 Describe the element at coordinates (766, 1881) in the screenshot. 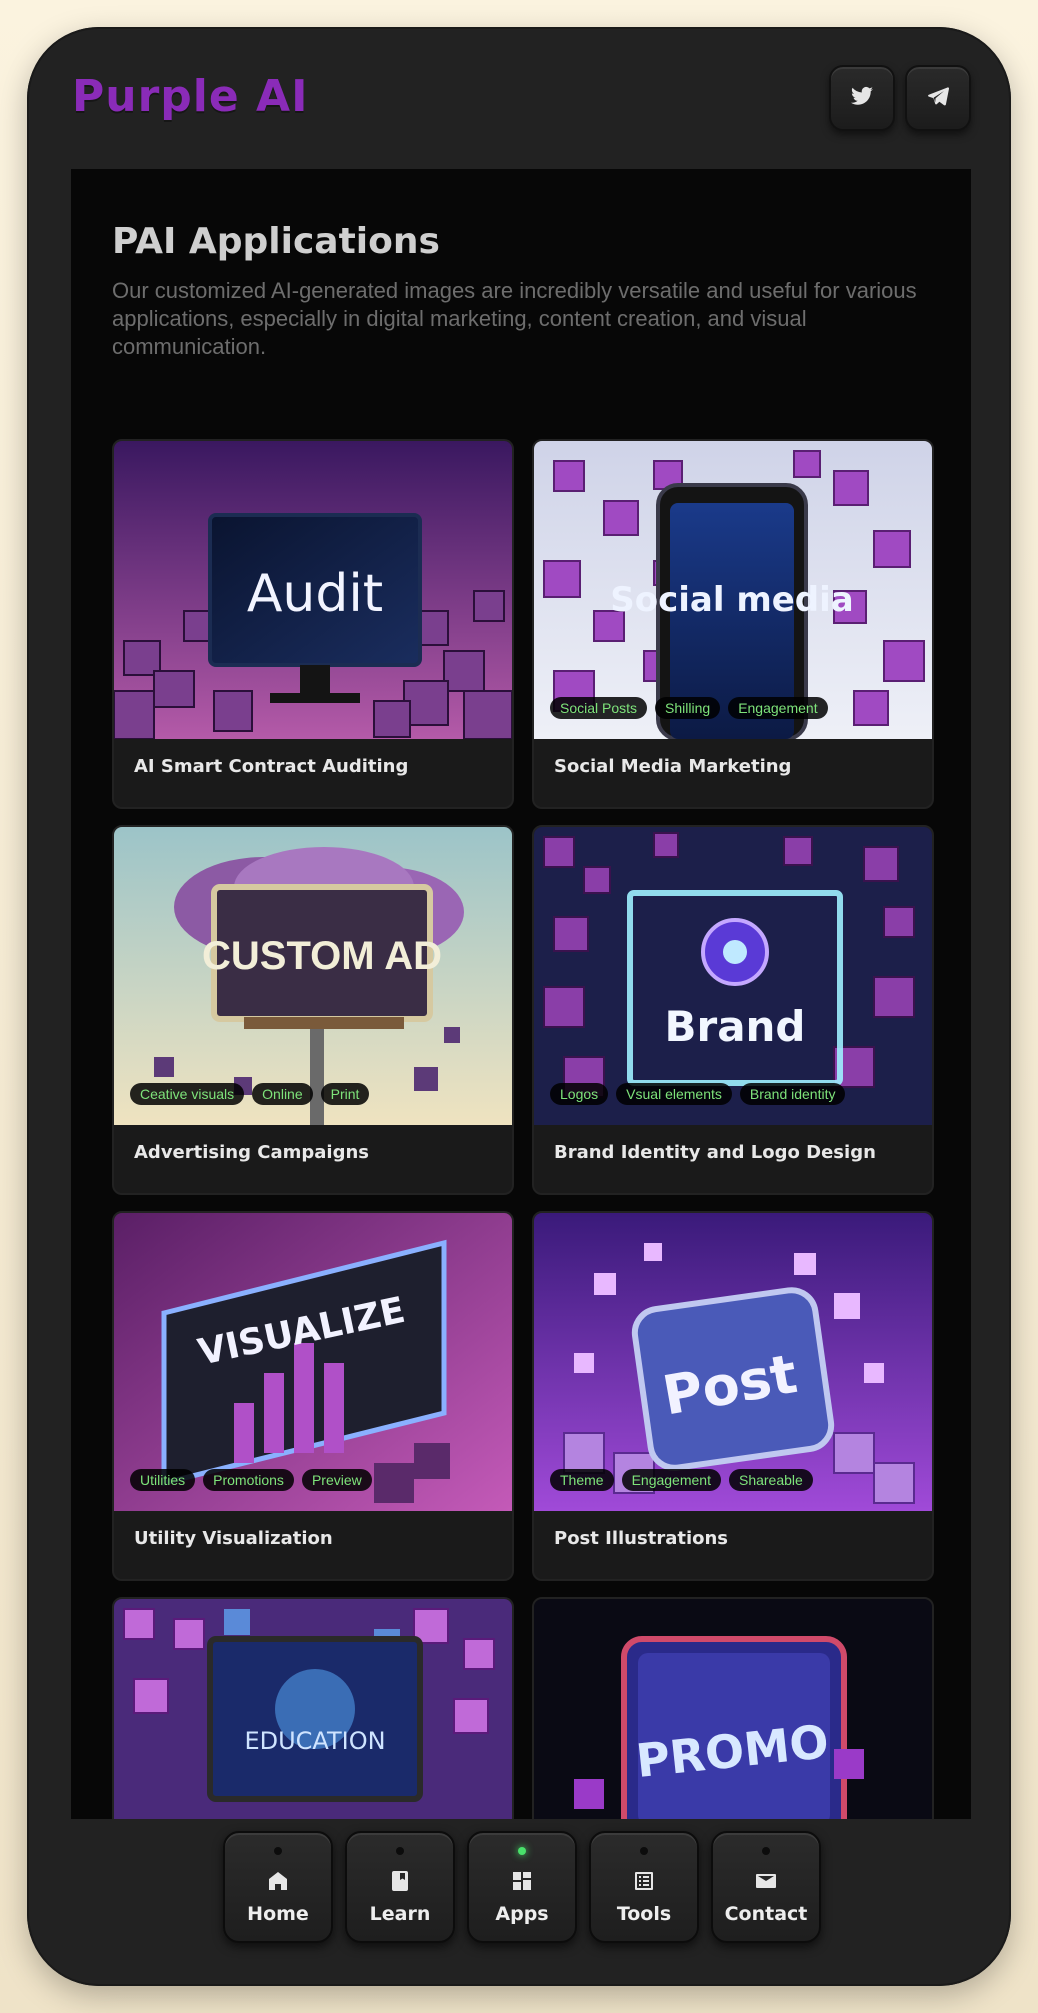

I see `mail-icon` at that location.